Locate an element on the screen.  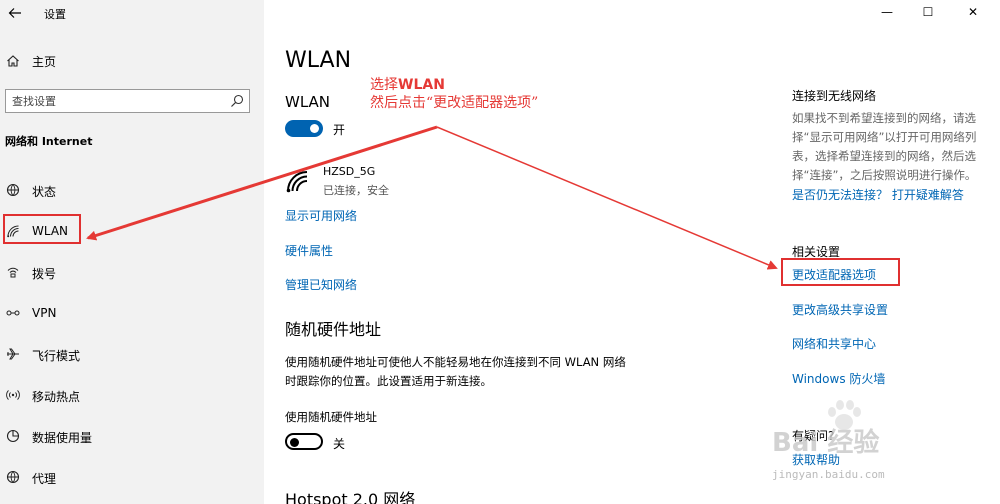
annotation-line1-bold: WLAN is located at coordinates (421, 85).